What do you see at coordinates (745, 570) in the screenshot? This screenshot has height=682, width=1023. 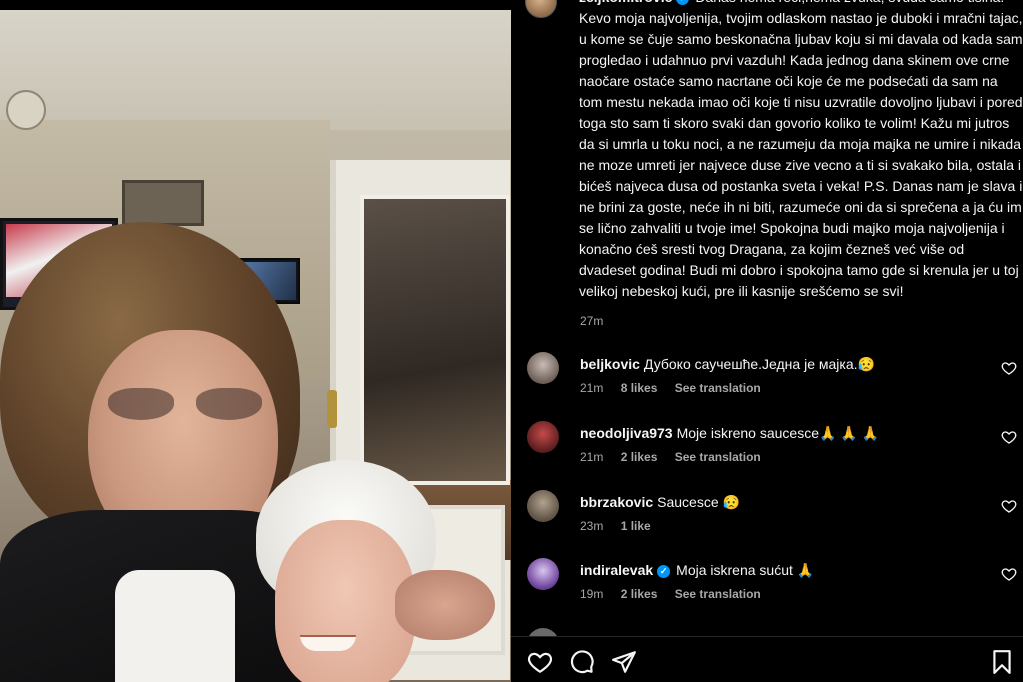 I see `comment-content: Moja iskrena sućut 🙏` at bounding box center [745, 570].